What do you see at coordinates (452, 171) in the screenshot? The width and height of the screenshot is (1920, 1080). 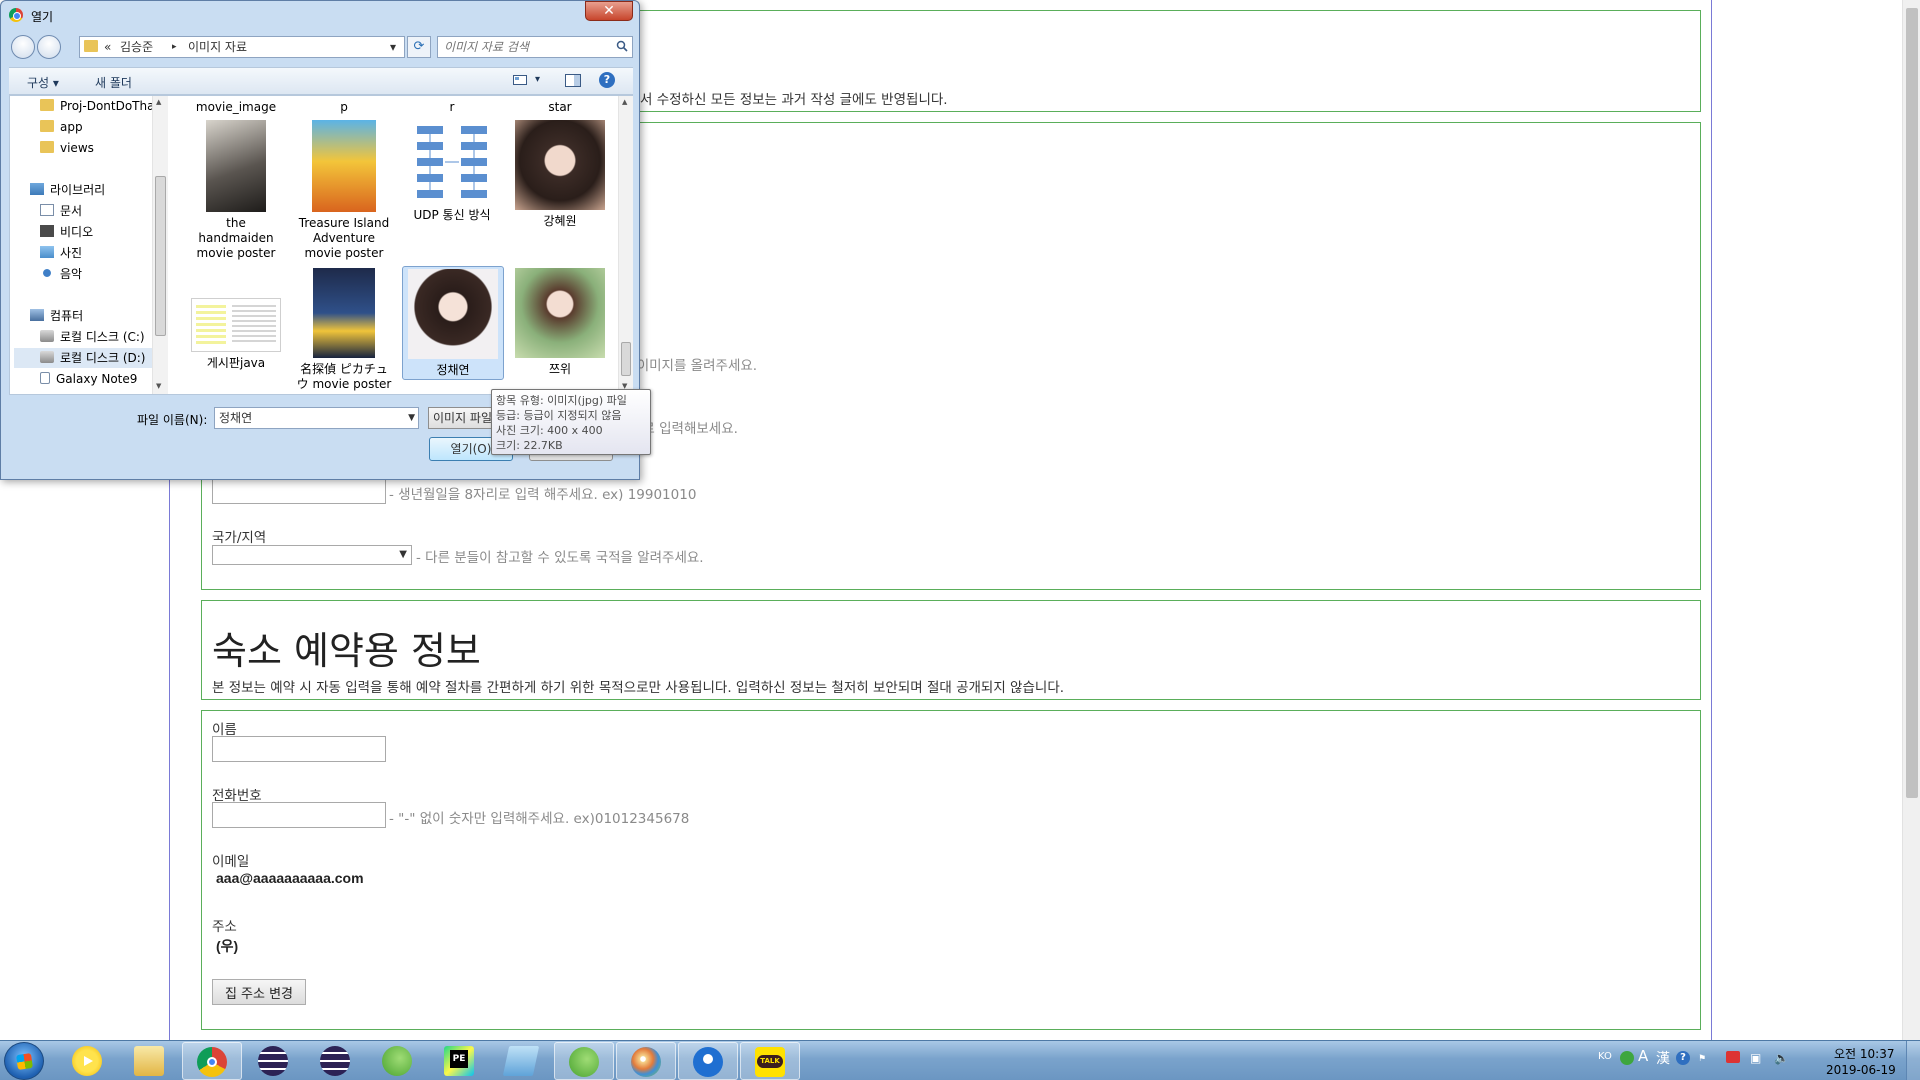 I see `file-item: UDP 통신 방식` at bounding box center [452, 171].